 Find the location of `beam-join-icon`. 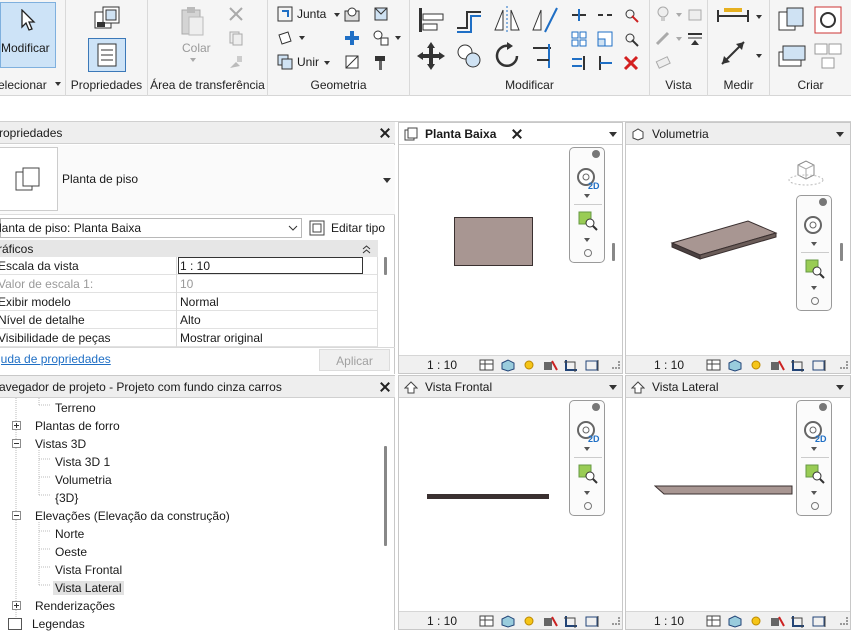

beam-join-icon is located at coordinates (352, 38).